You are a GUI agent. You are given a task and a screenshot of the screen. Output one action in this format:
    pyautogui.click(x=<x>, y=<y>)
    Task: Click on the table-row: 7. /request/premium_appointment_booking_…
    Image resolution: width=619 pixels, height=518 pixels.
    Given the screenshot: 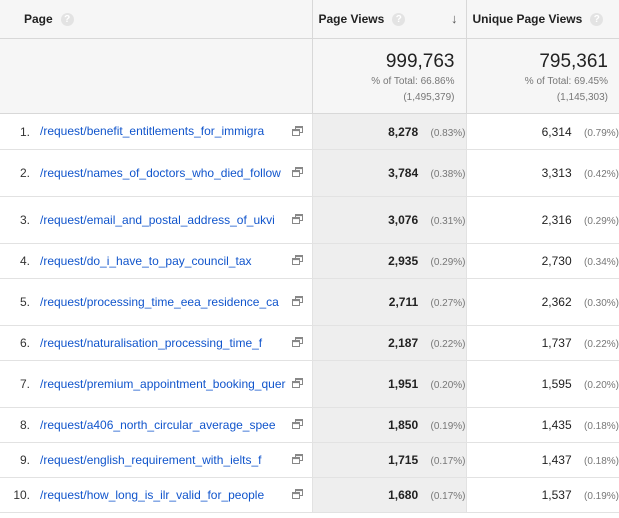 What is the action you would take?
    pyautogui.click(x=309, y=384)
    